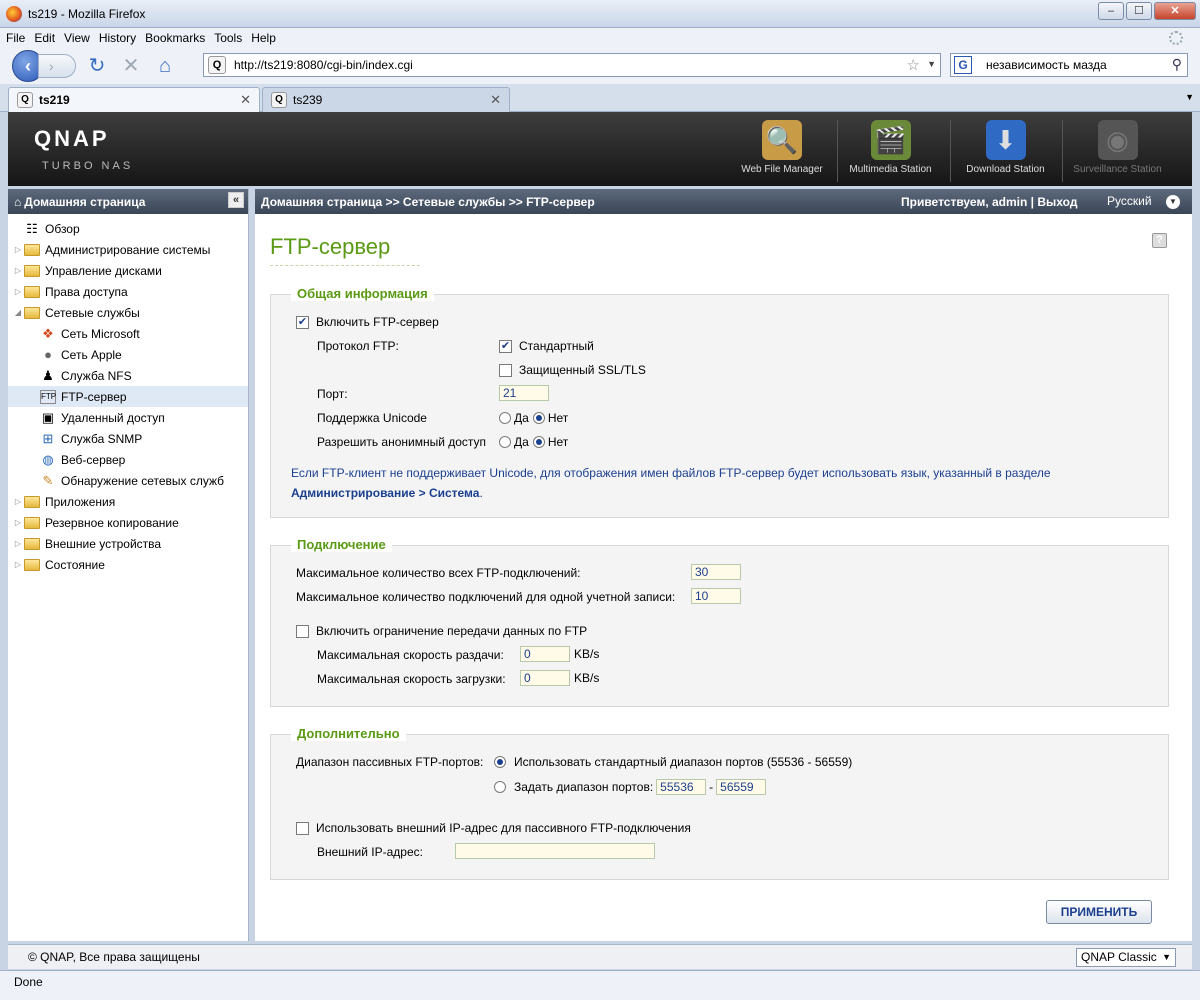  What do you see at coordinates (128, 354) in the screenshot?
I see `sidebar-item-apple-network: ● Сеть Apple` at bounding box center [128, 354].